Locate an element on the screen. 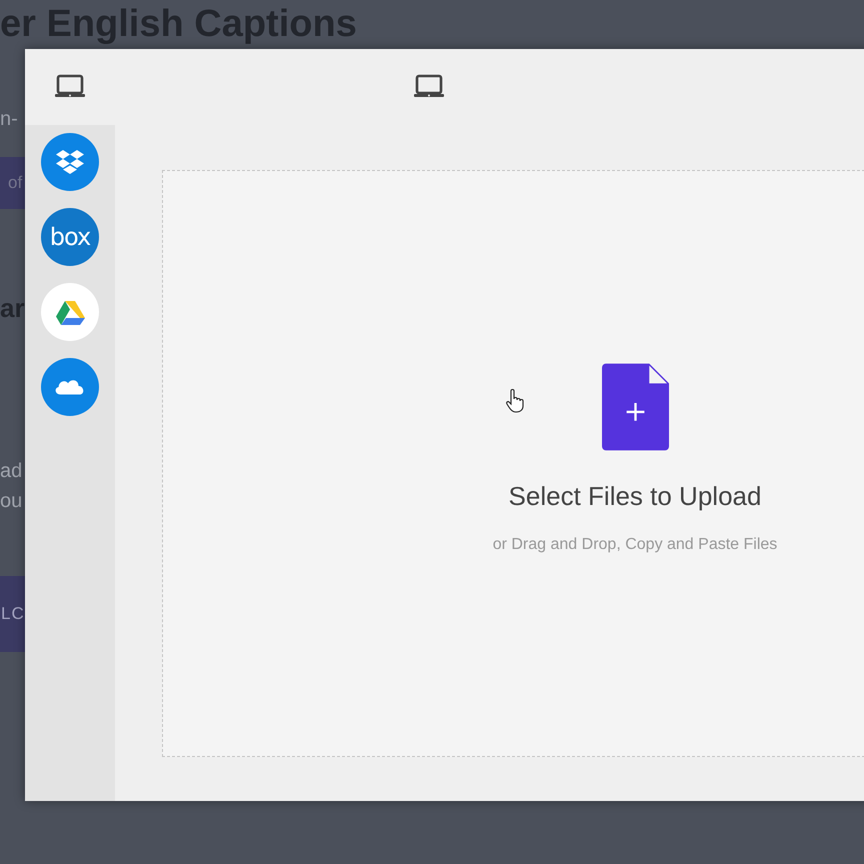  paragraph-line: ou is located at coordinates (11, 501).